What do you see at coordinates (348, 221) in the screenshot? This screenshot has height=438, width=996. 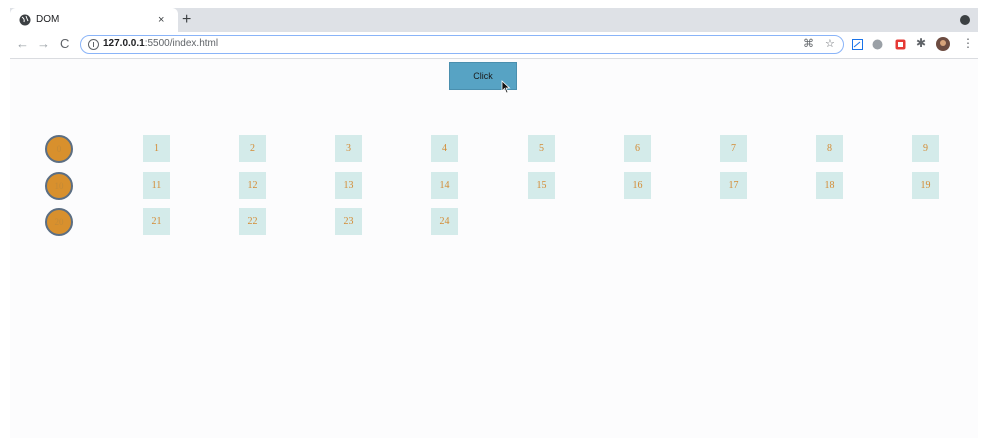 I see `number-cell: 23` at bounding box center [348, 221].